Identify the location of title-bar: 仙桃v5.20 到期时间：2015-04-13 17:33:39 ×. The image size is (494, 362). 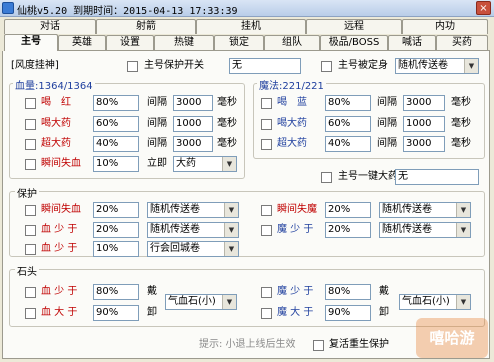
(247, 8).